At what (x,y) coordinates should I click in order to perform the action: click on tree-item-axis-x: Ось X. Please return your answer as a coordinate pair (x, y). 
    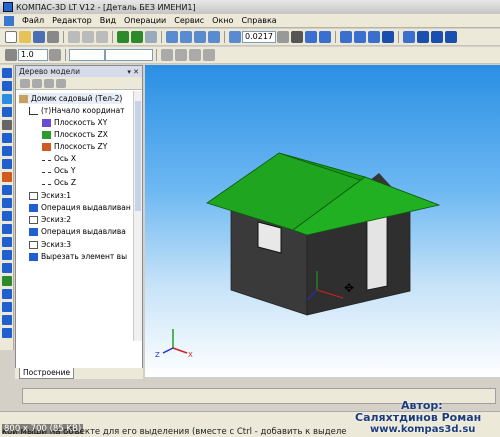
    Looking at the image, I should click on (59, 158).